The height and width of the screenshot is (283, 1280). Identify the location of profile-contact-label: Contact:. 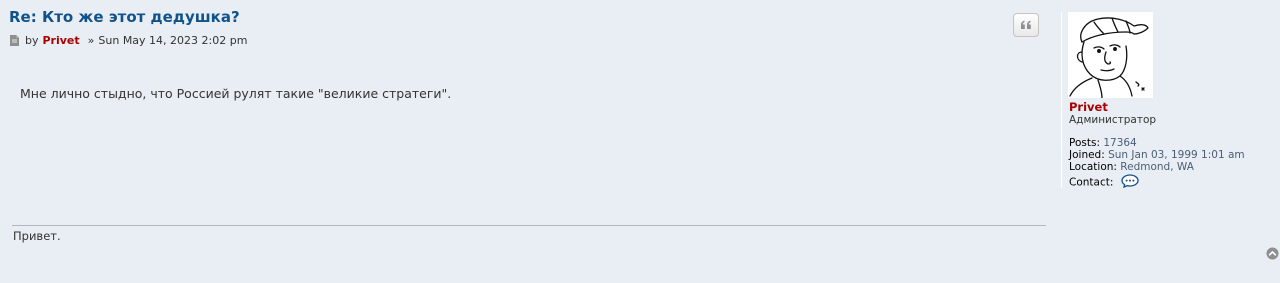
(1091, 182).